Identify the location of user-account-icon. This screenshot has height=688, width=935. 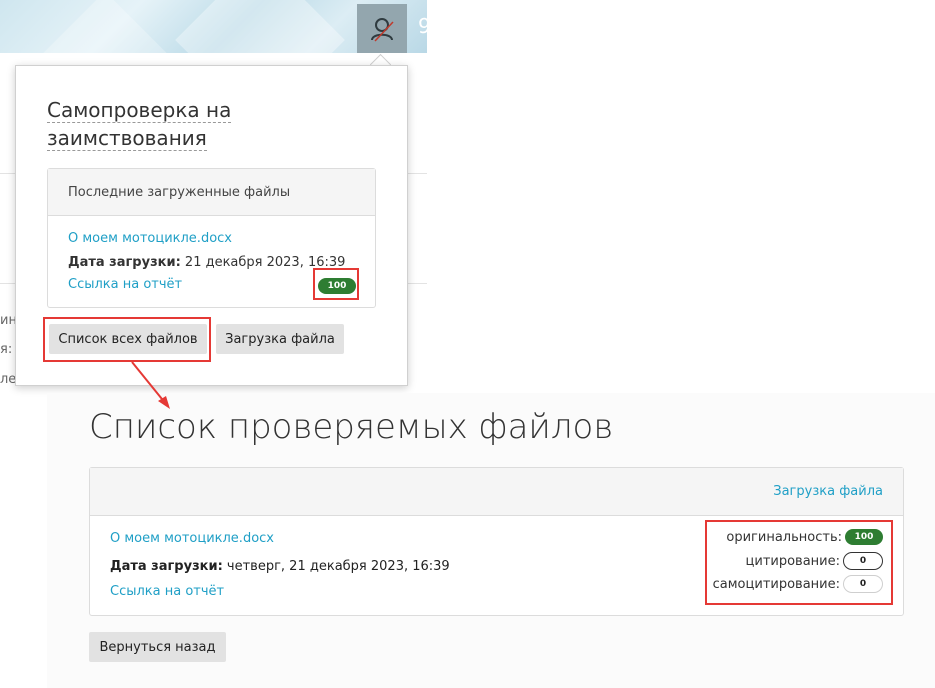
(382, 29).